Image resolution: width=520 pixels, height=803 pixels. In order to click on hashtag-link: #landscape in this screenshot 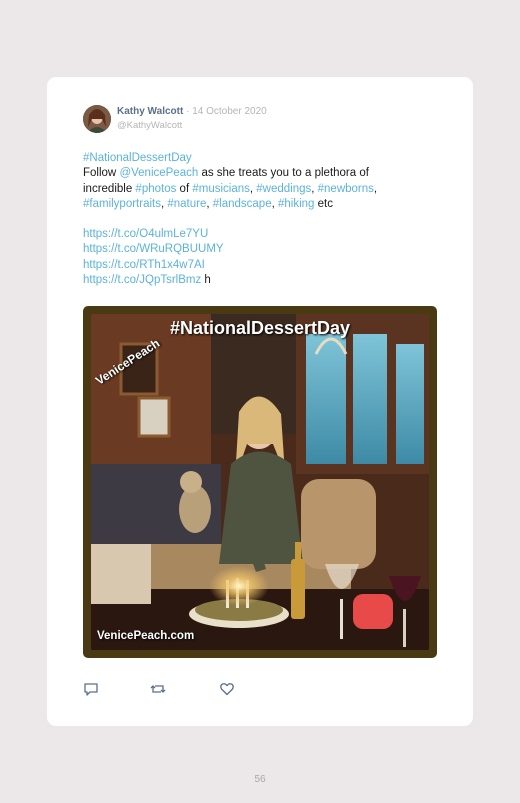, I will do `click(242, 204)`.